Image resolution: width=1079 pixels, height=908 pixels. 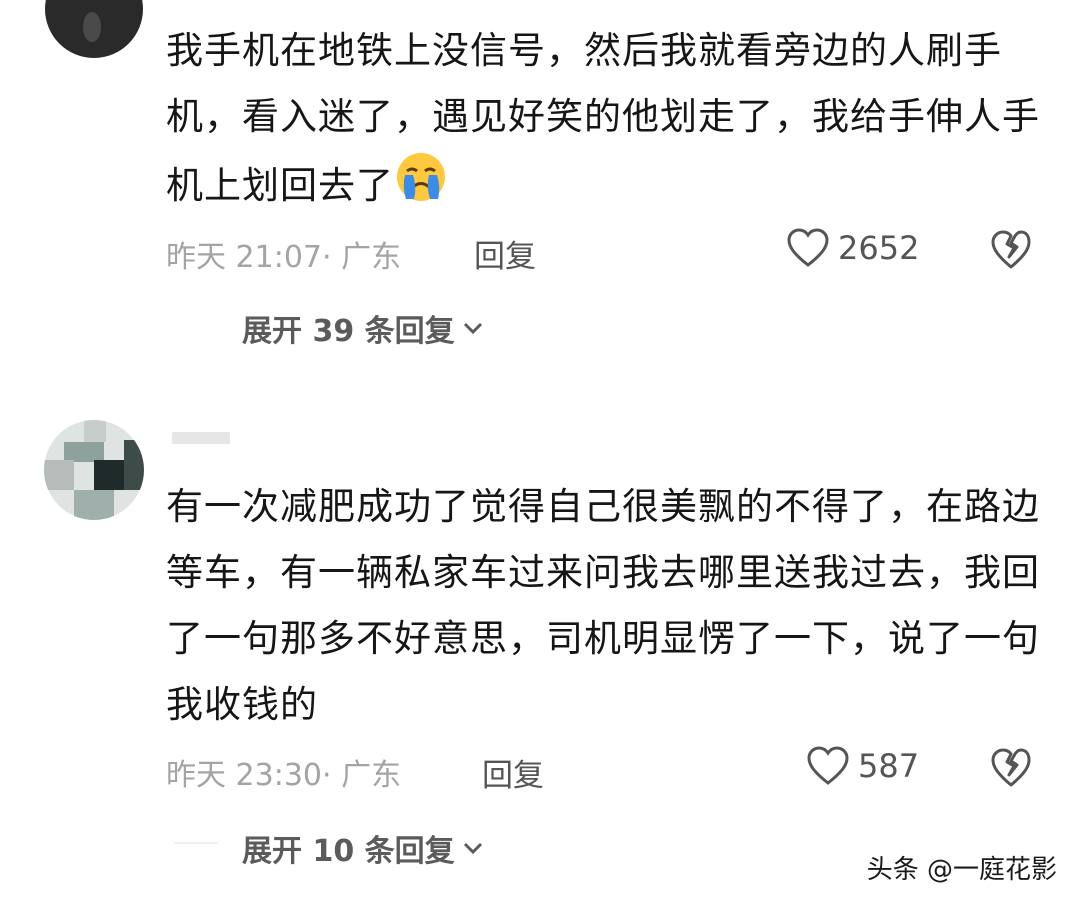 I want to click on expand-replies-label: 展开 39 条回复, so click(x=348, y=331).